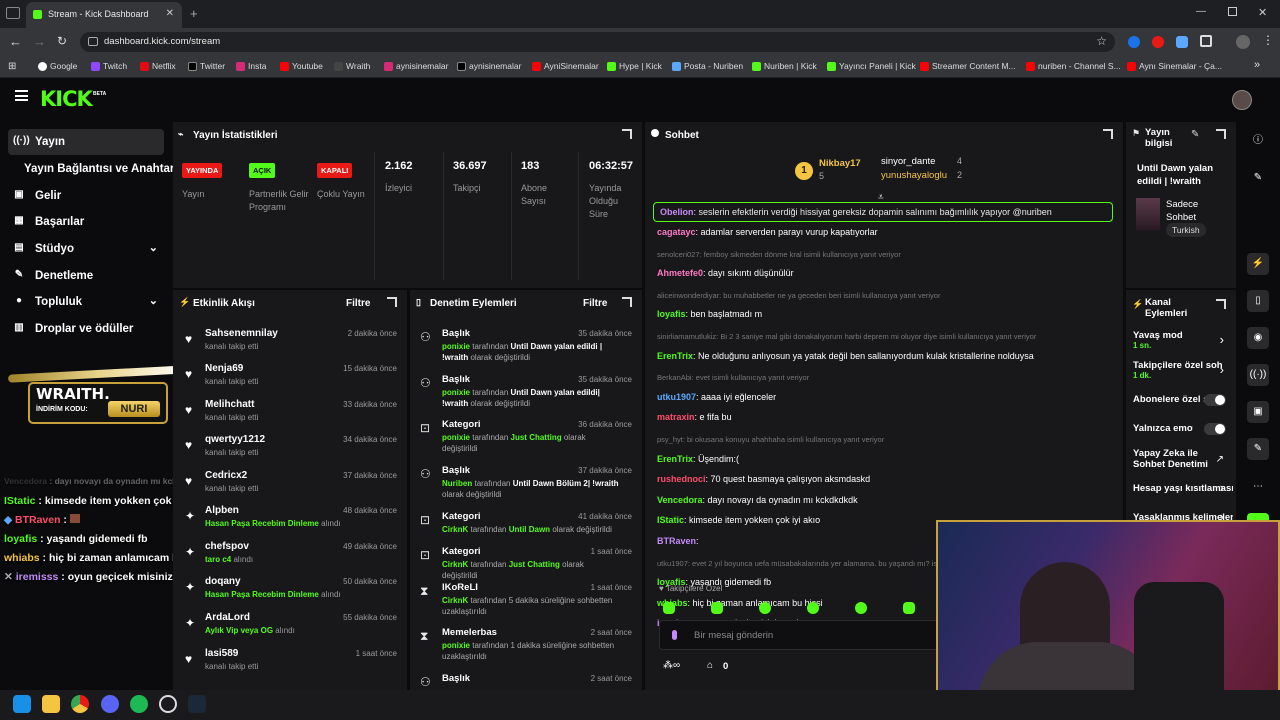 The image size is (1280, 720). I want to click on slow-mode-setting: Yavaş mod 1 sn., so click(1178, 340).